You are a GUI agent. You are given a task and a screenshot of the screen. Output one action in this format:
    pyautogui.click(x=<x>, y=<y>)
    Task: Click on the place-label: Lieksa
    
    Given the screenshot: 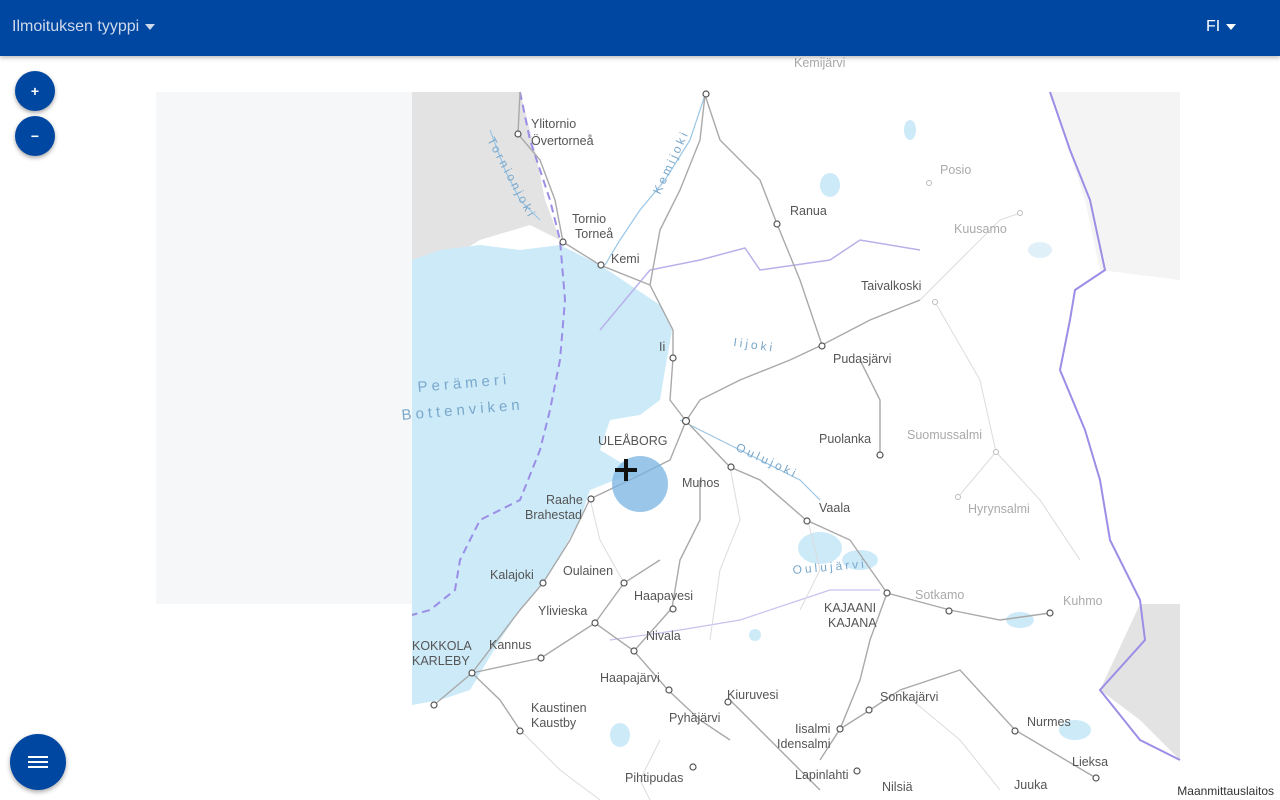 What is the action you would take?
    pyautogui.click(x=1090, y=762)
    